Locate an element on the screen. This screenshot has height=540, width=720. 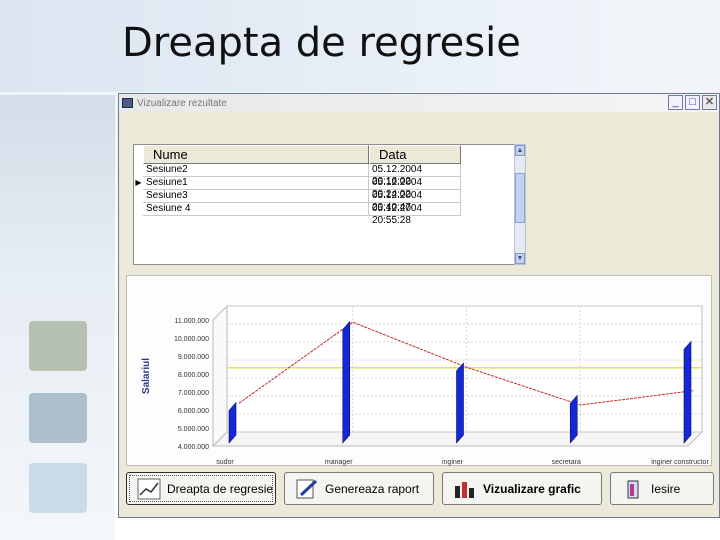
y-tick-label: 8.000.000 is located at coordinates (193, 375).